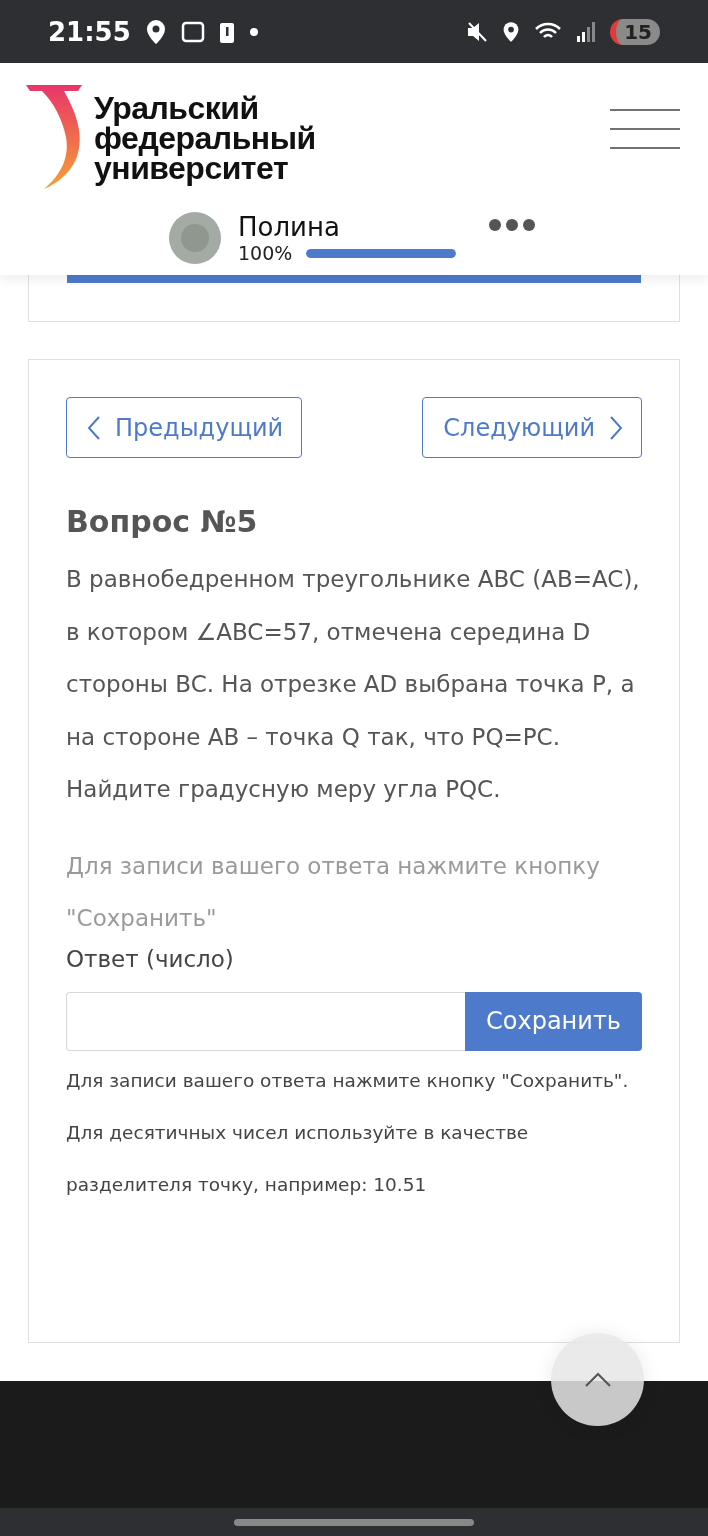  Describe the element at coordinates (150, 958) in the screenshot. I see `answer-label: Ответ (число)` at that location.